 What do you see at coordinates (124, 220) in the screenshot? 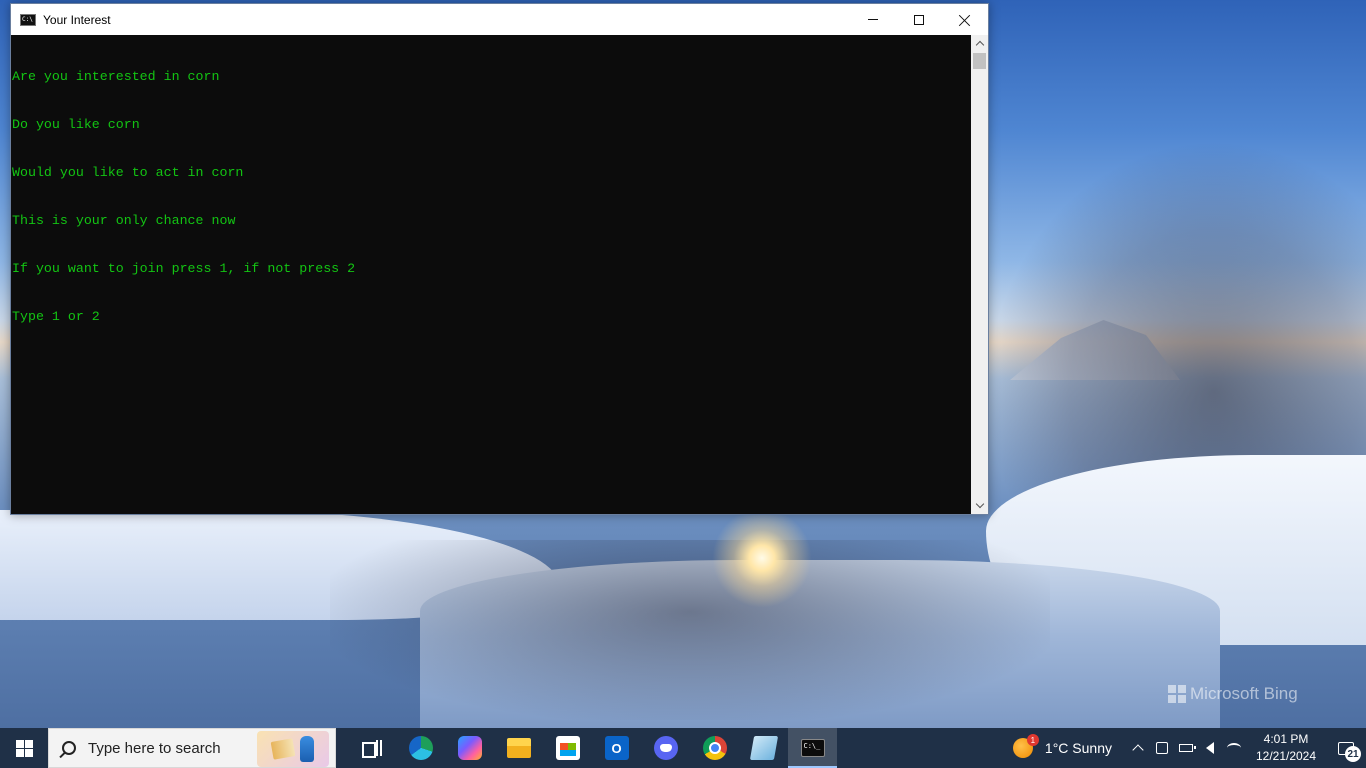
I see `console-line: This is your only chance now` at bounding box center [124, 220].